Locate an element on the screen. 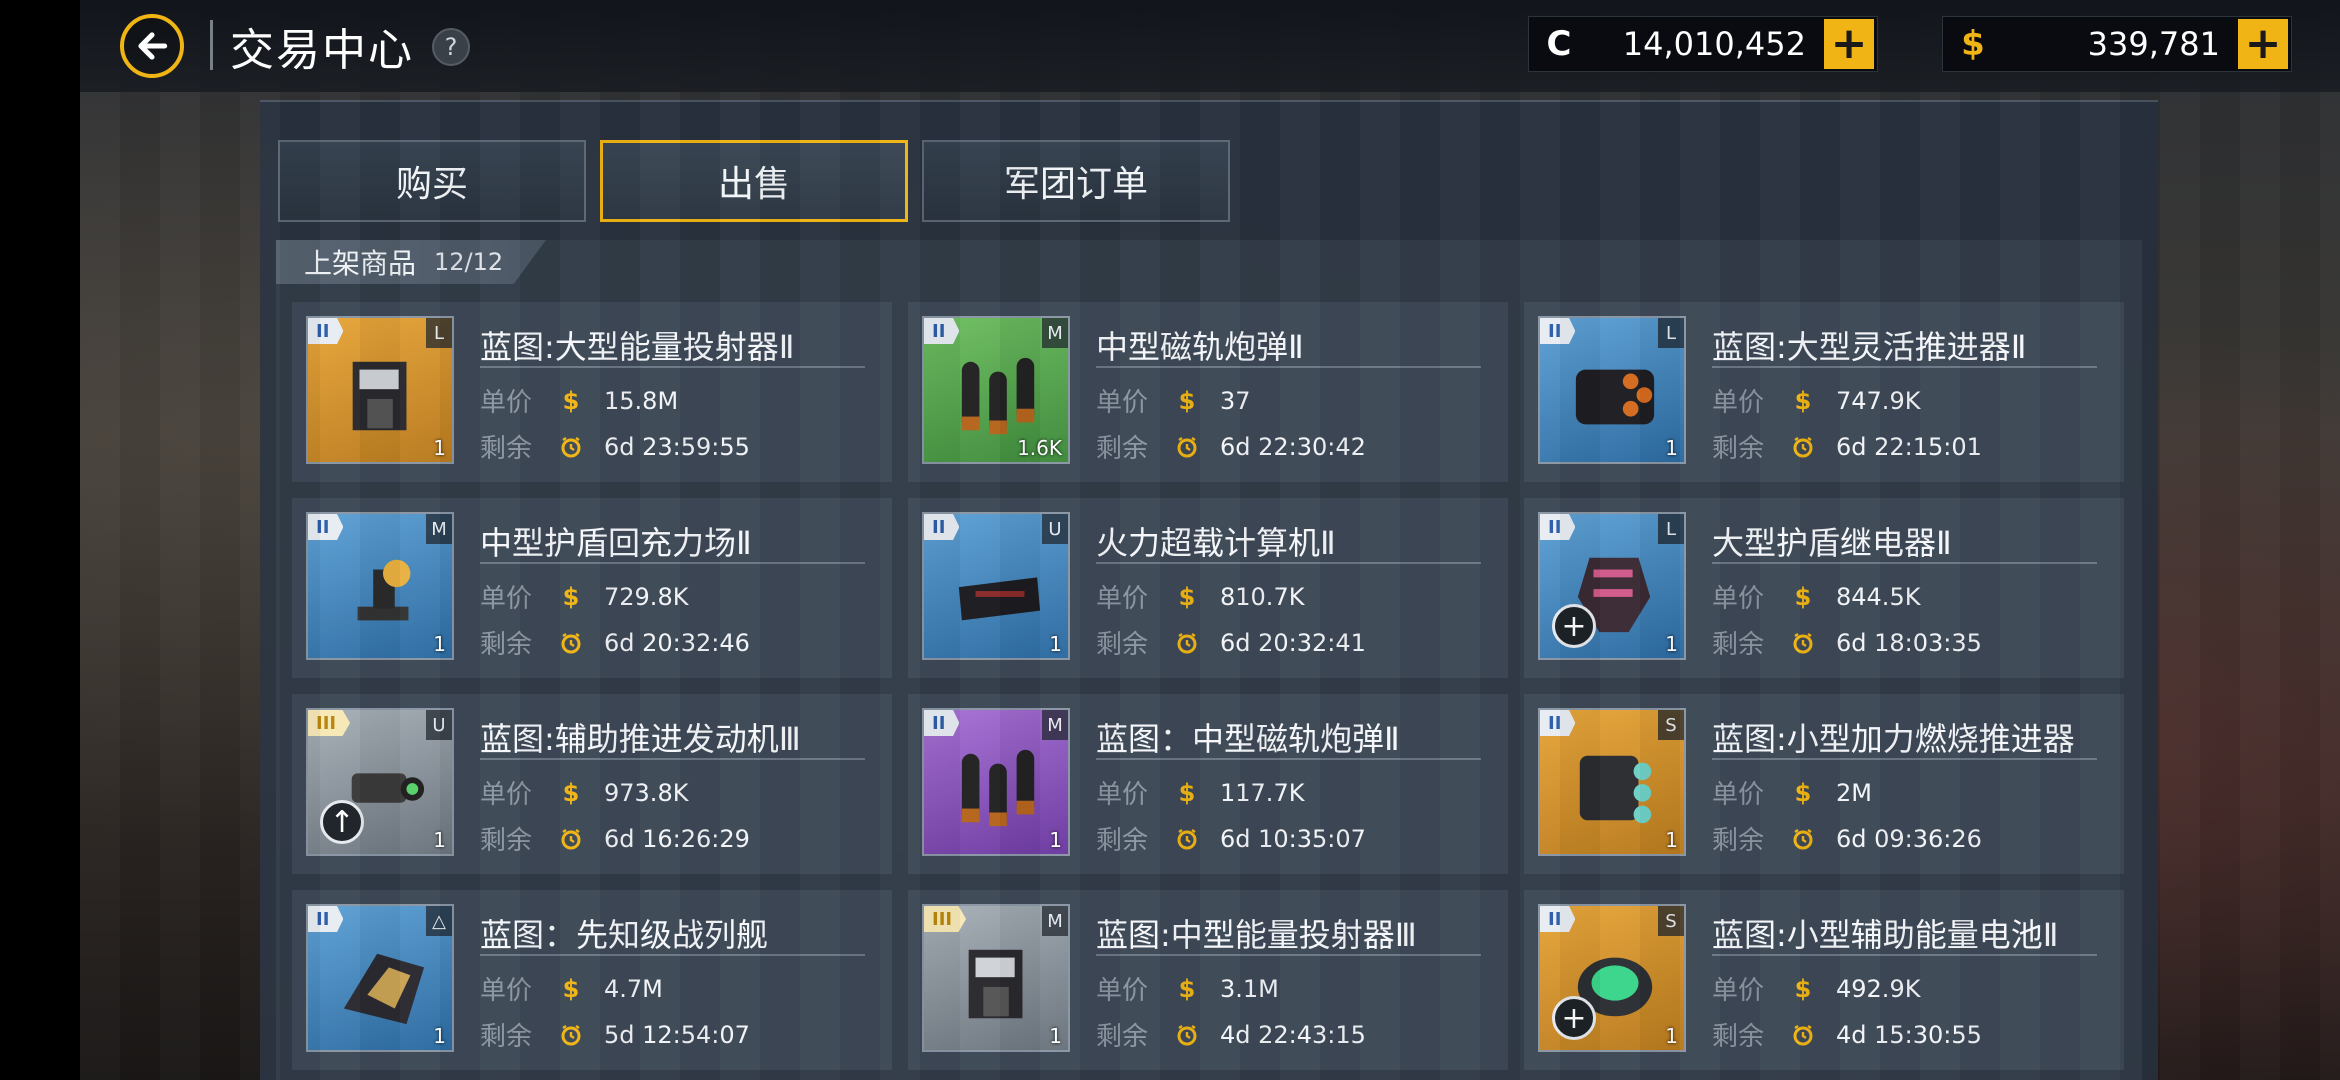 This screenshot has width=2340, height=1080. price-row: 单价 $ 3.1M is located at coordinates (1187, 988).